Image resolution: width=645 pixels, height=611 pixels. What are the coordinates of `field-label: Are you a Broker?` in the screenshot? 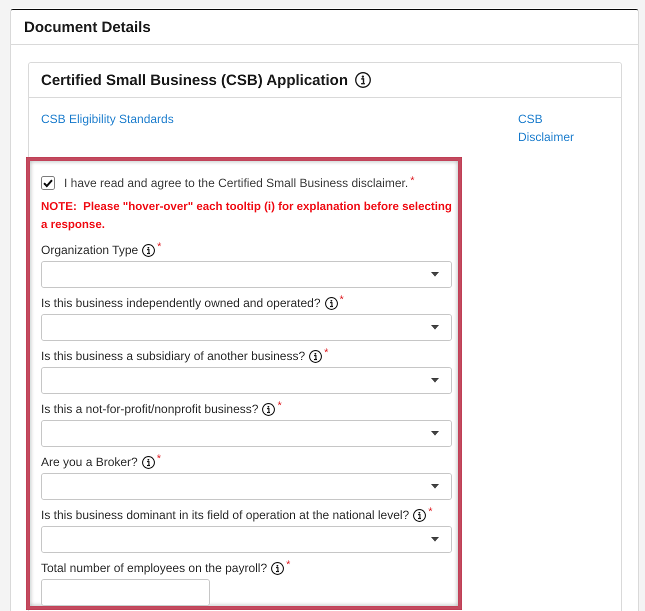 It's located at (89, 462).